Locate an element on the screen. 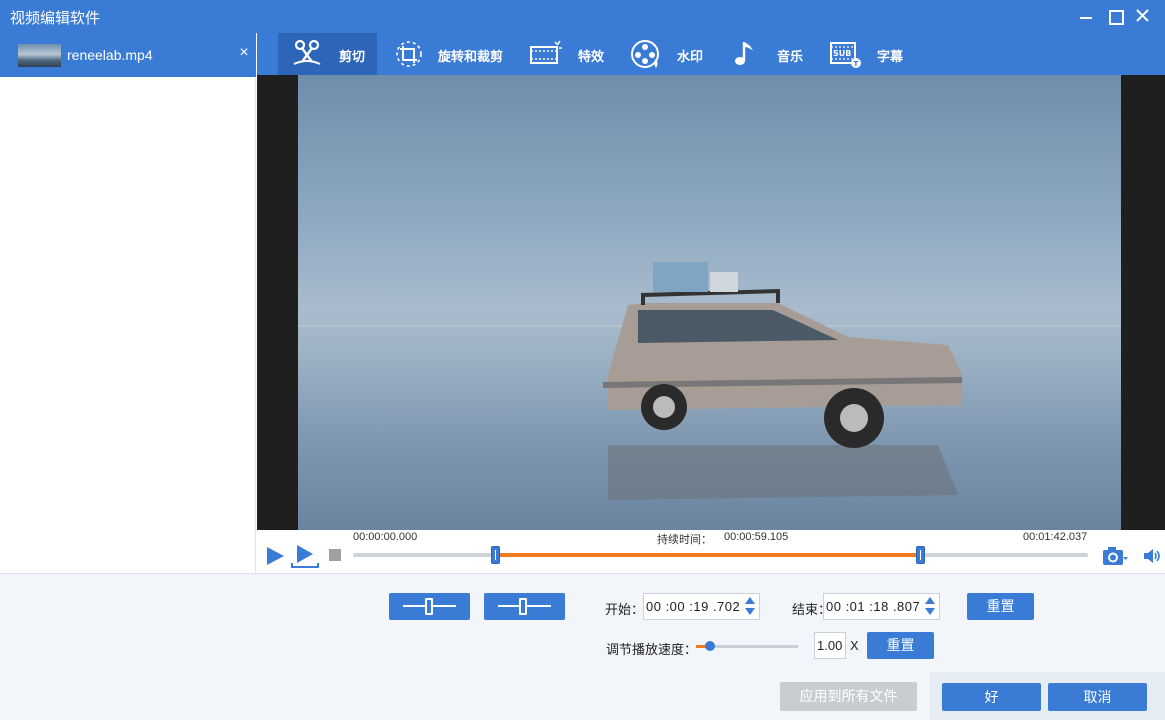  trim-start-handle is located at coordinates (495, 555).